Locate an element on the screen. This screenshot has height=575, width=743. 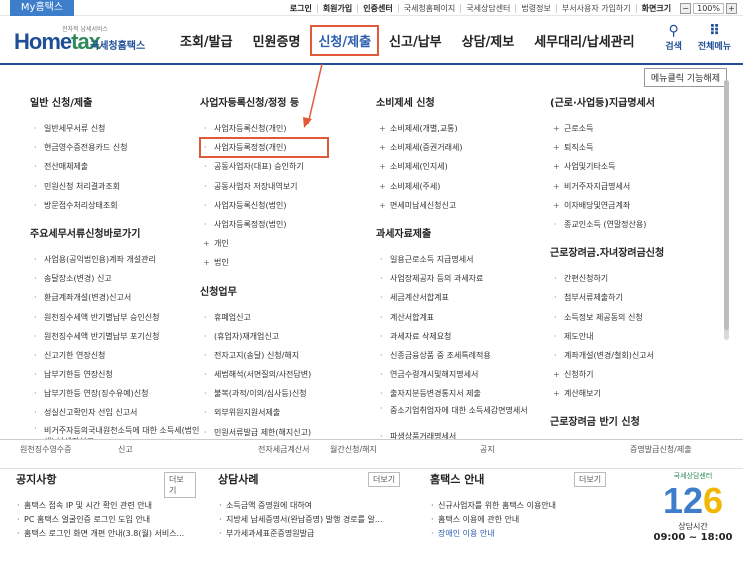
notice-item: 홈택스 접속 IP 및 시간 확인 관련 안내 is located at coordinates (106, 506).